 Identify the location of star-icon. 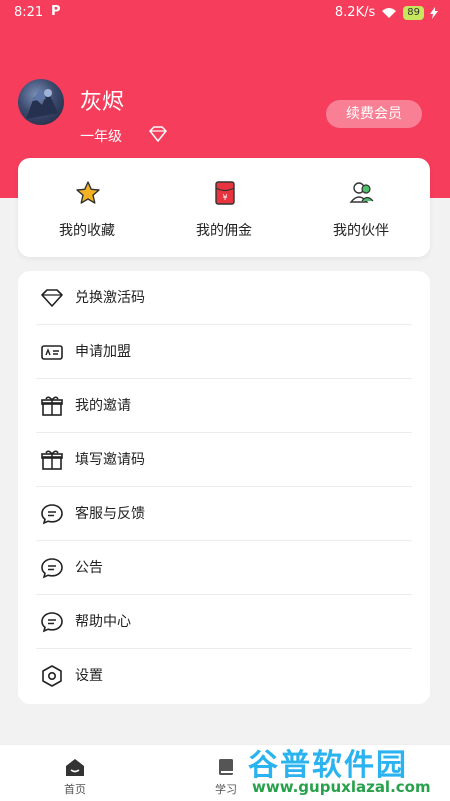
(88, 192).